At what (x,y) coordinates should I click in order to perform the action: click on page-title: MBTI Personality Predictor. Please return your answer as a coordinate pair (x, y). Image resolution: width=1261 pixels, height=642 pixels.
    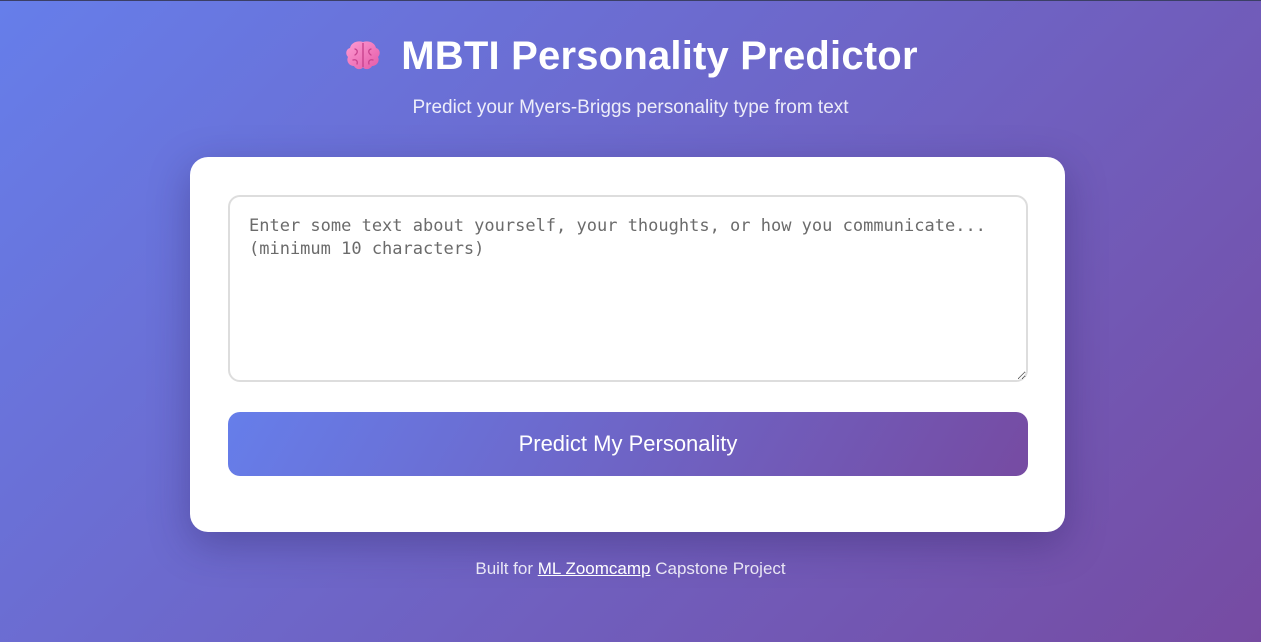
    Looking at the image, I should click on (630, 56).